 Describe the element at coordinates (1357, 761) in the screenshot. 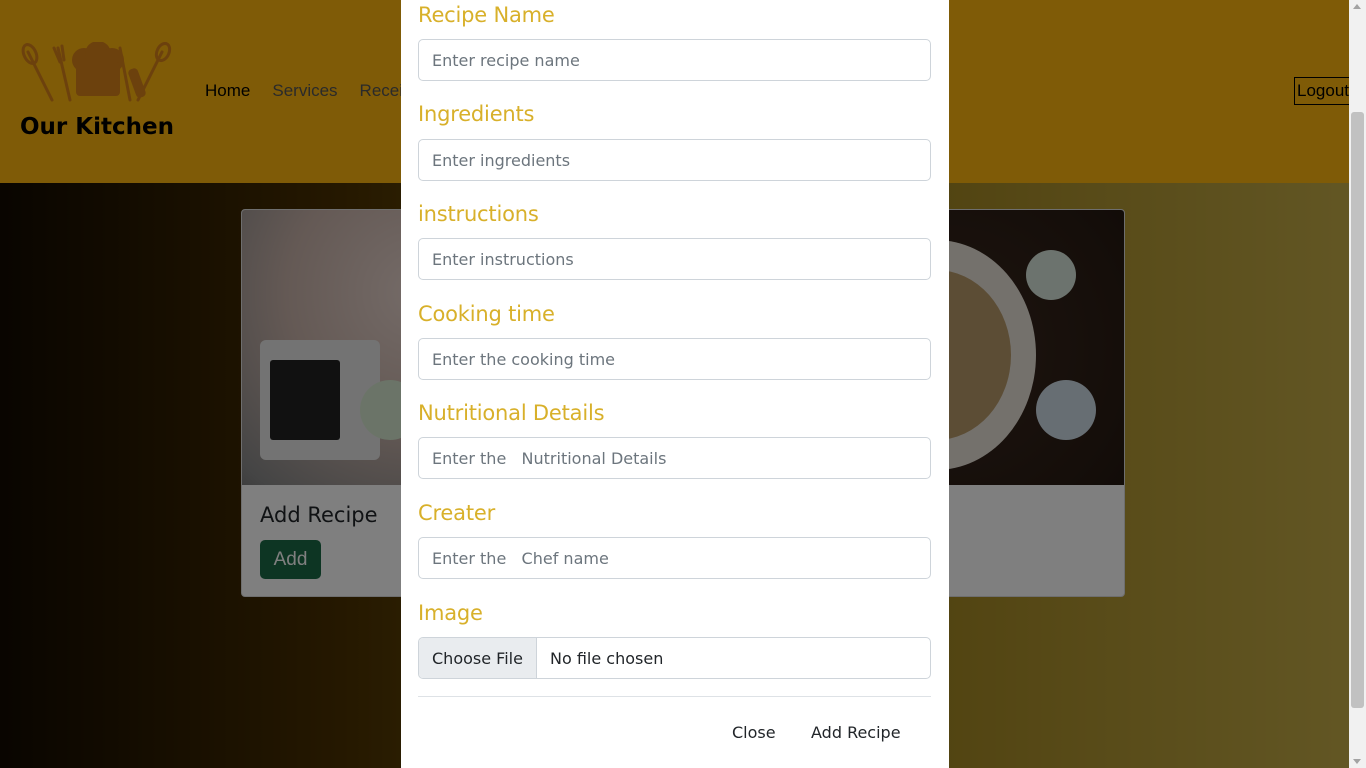

I see `scroll-down-arrow-icon` at that location.